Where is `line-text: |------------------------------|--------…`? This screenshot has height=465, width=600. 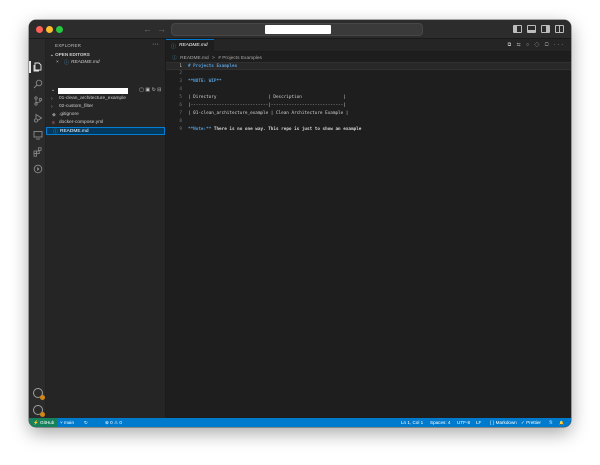
line-text: |------------------------------|--------… is located at coordinates (267, 105).